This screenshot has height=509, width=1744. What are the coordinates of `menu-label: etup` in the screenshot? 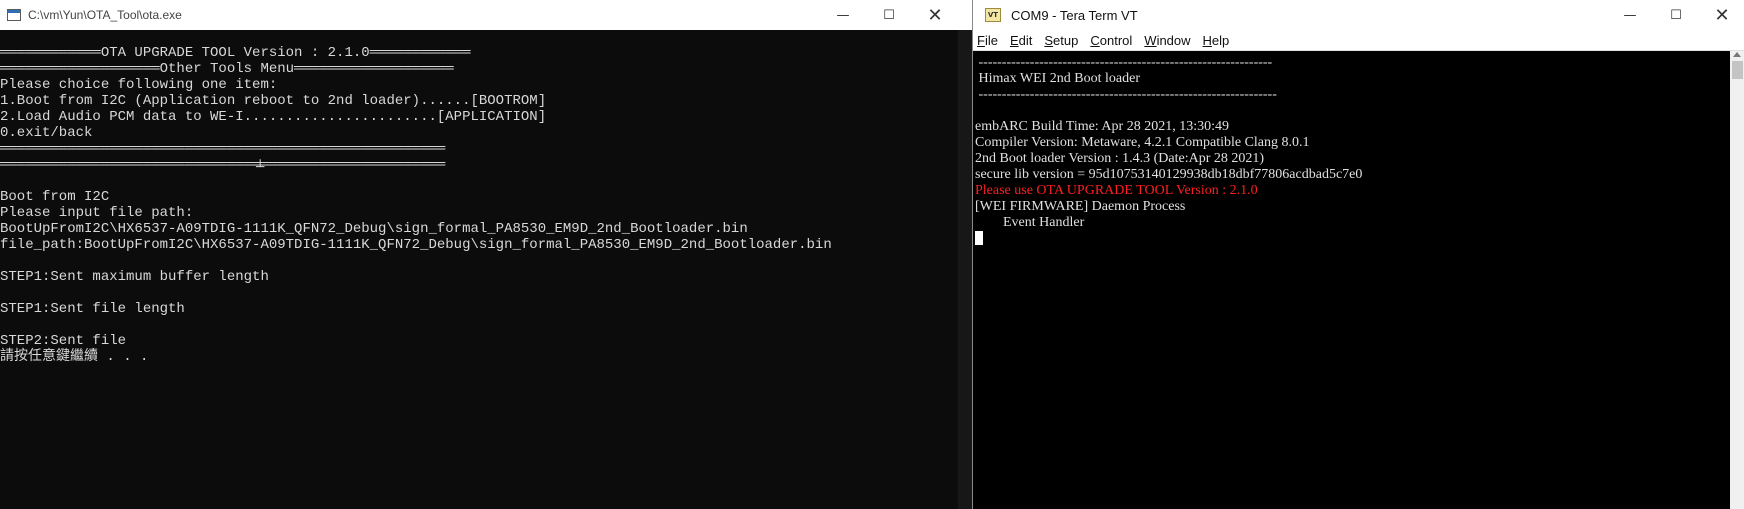 It's located at (1066, 40).